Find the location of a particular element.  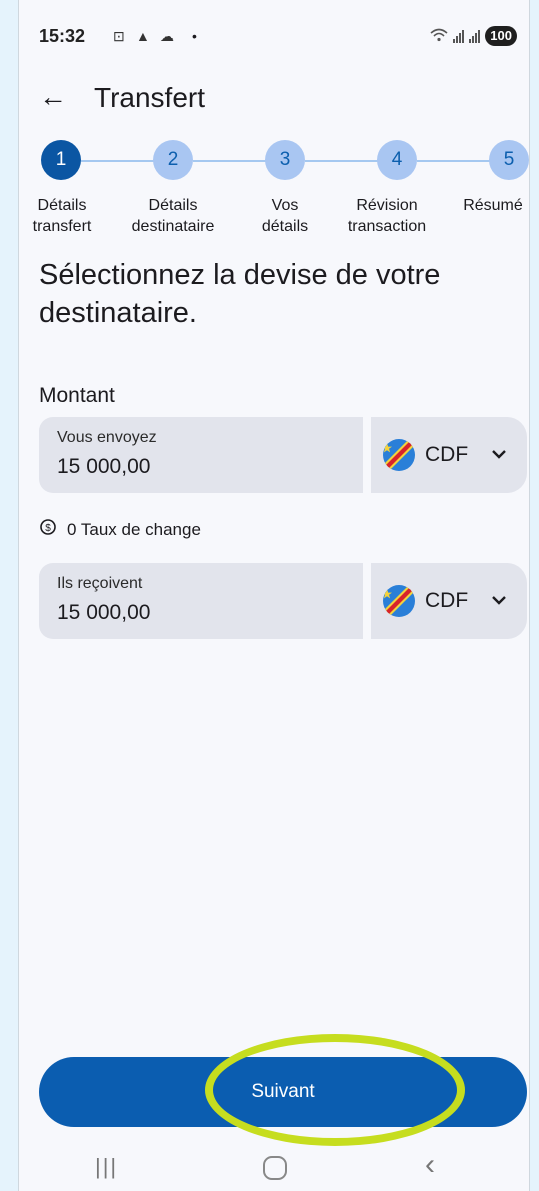

step-1-indicator: 1 is located at coordinates (61, 160).